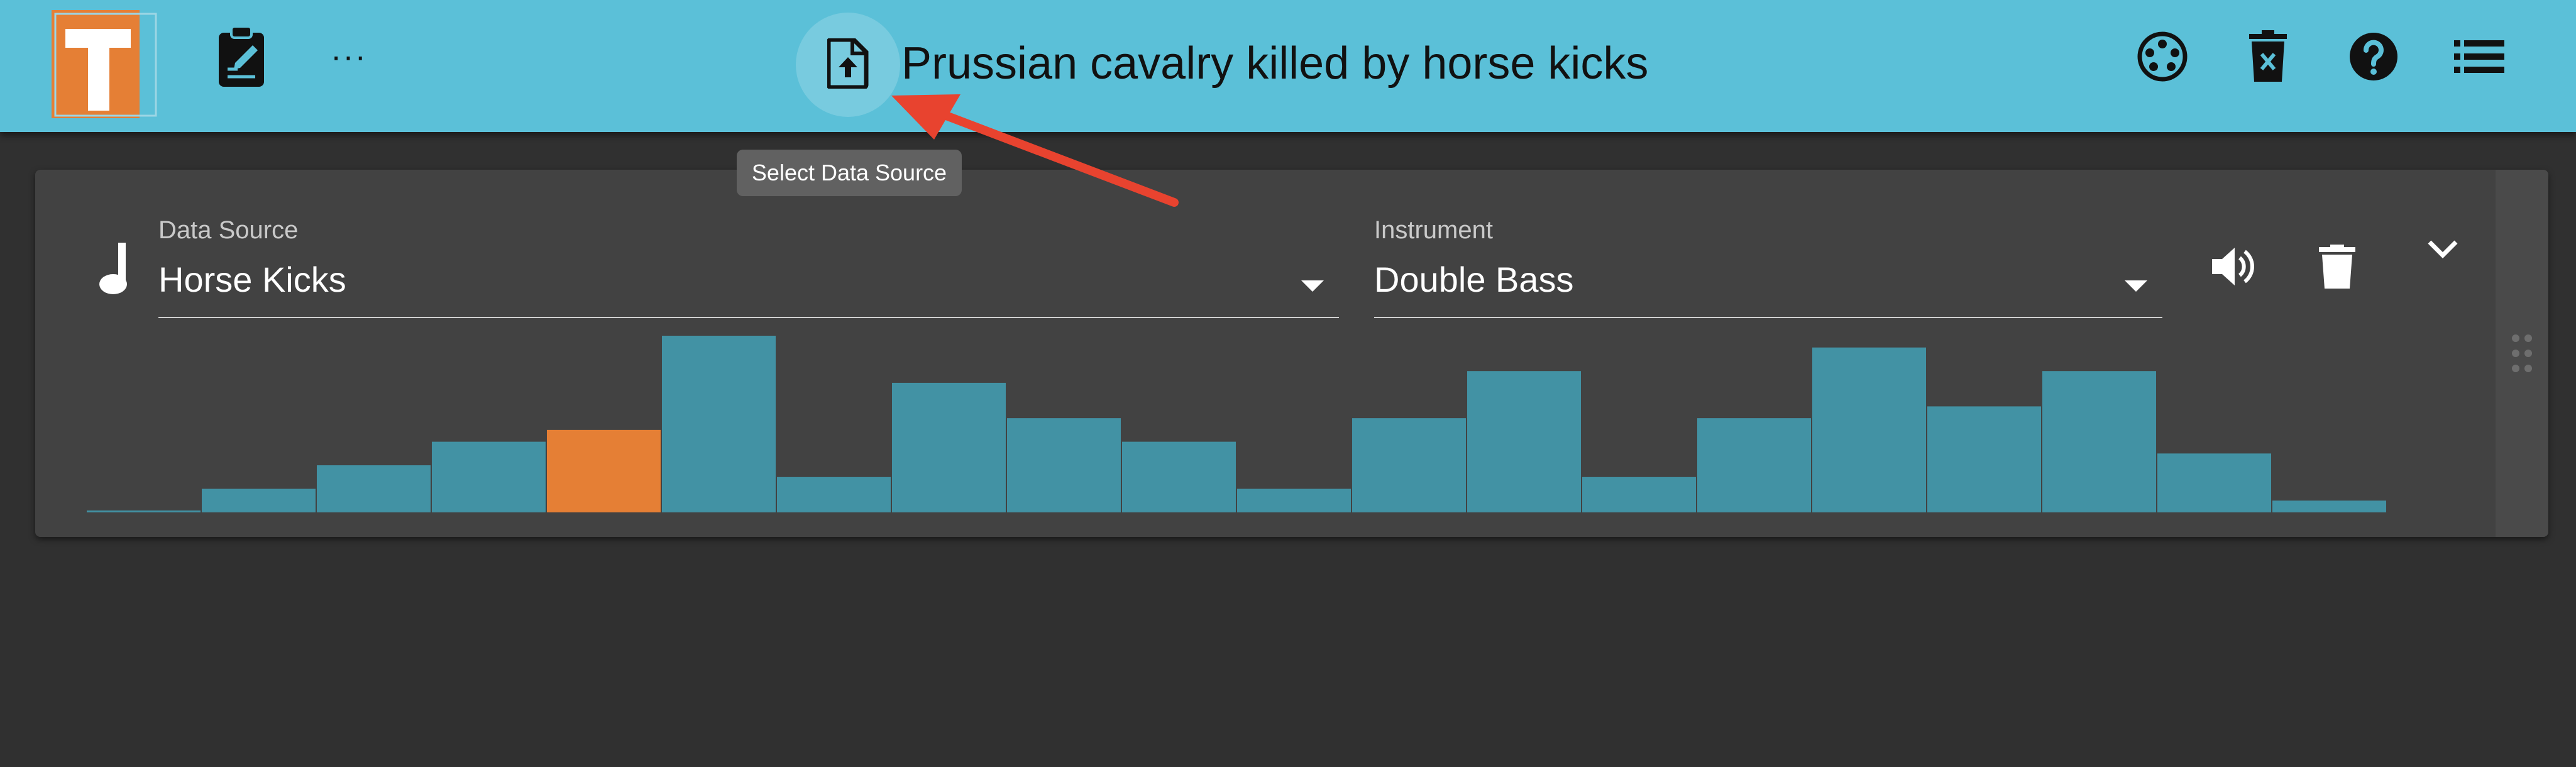 The height and width of the screenshot is (767, 2576). Describe the element at coordinates (2373, 56) in the screenshot. I see `help-icon` at that location.